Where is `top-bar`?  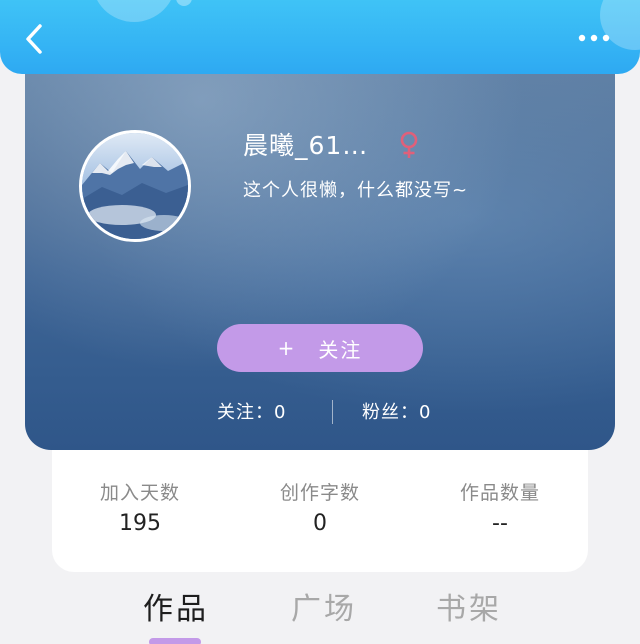 top-bar is located at coordinates (320, 37).